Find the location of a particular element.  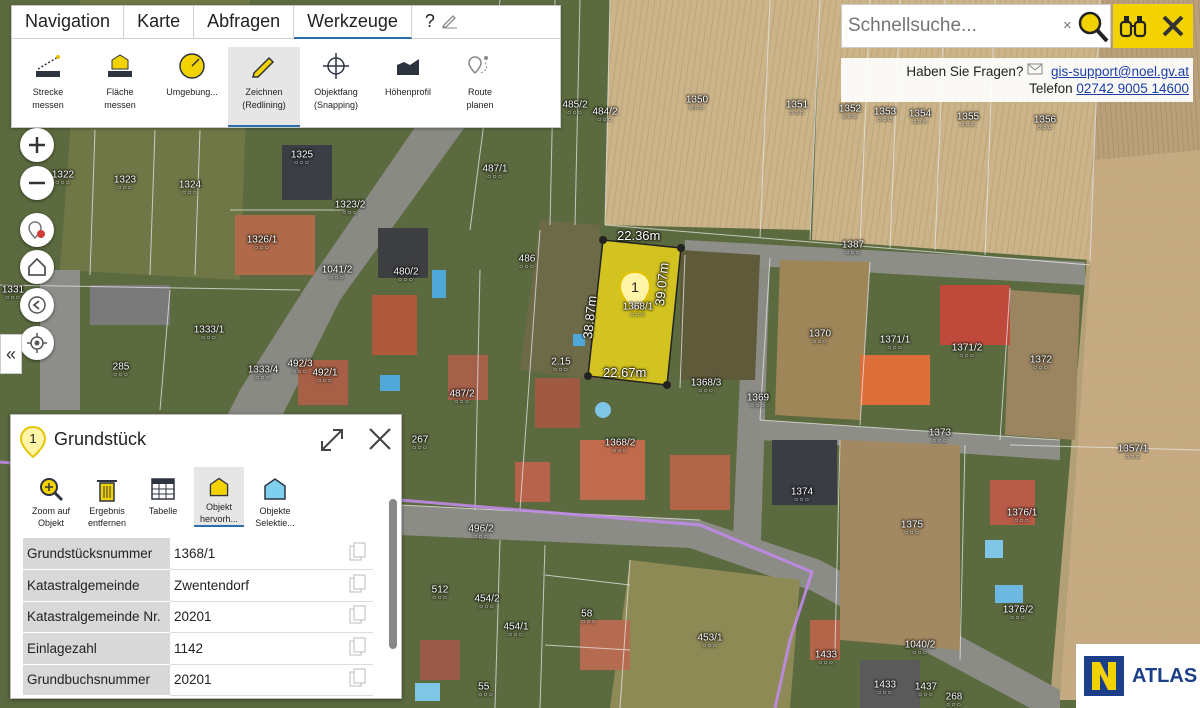

zoom-in-button is located at coordinates (37, 145).